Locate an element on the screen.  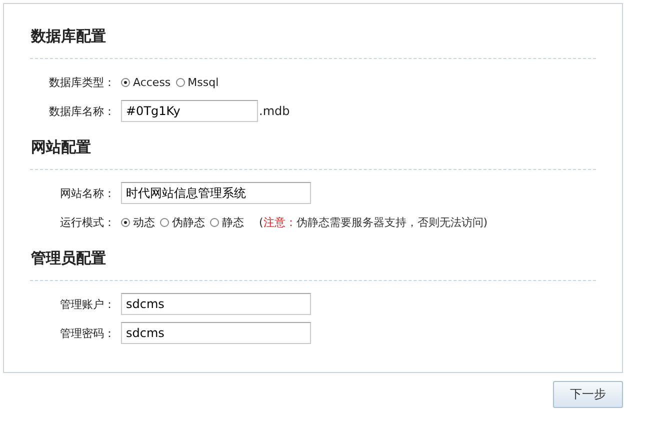
note-text: (注意：伪静态需要服务器支持，否则无法访问) is located at coordinates (373, 222).